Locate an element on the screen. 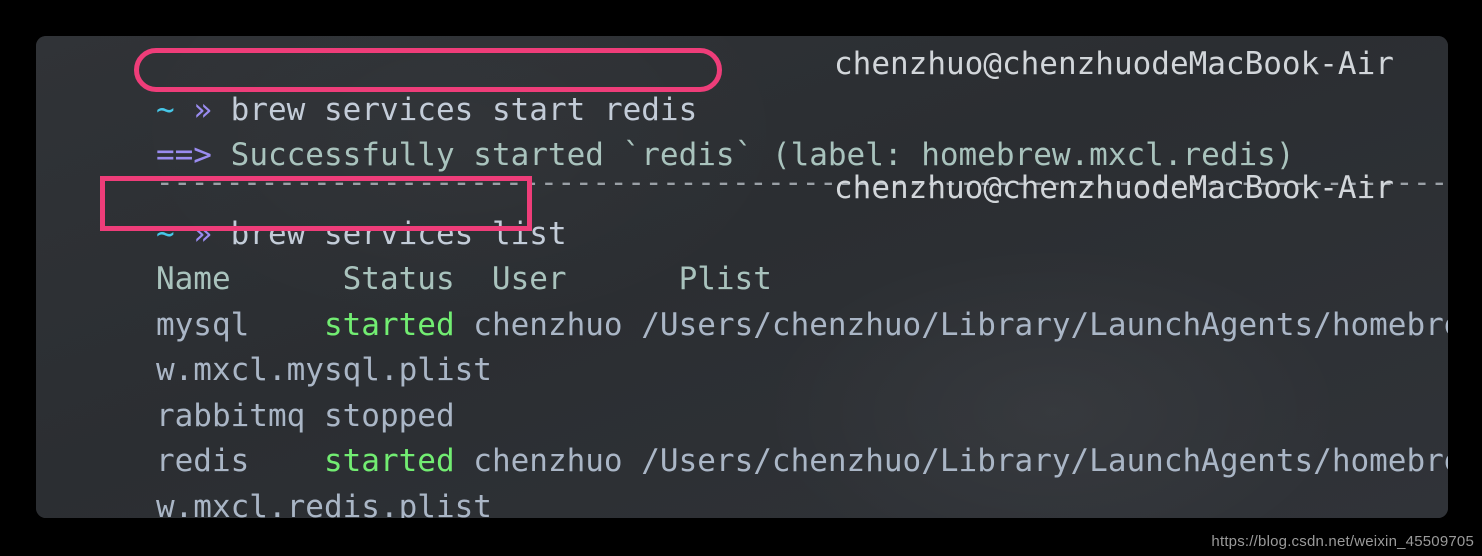 The height and width of the screenshot is (556, 1482). prompt-host-label-1: chenzhuo@chenzhuodeMacBook-Air is located at coordinates (1114, 64).